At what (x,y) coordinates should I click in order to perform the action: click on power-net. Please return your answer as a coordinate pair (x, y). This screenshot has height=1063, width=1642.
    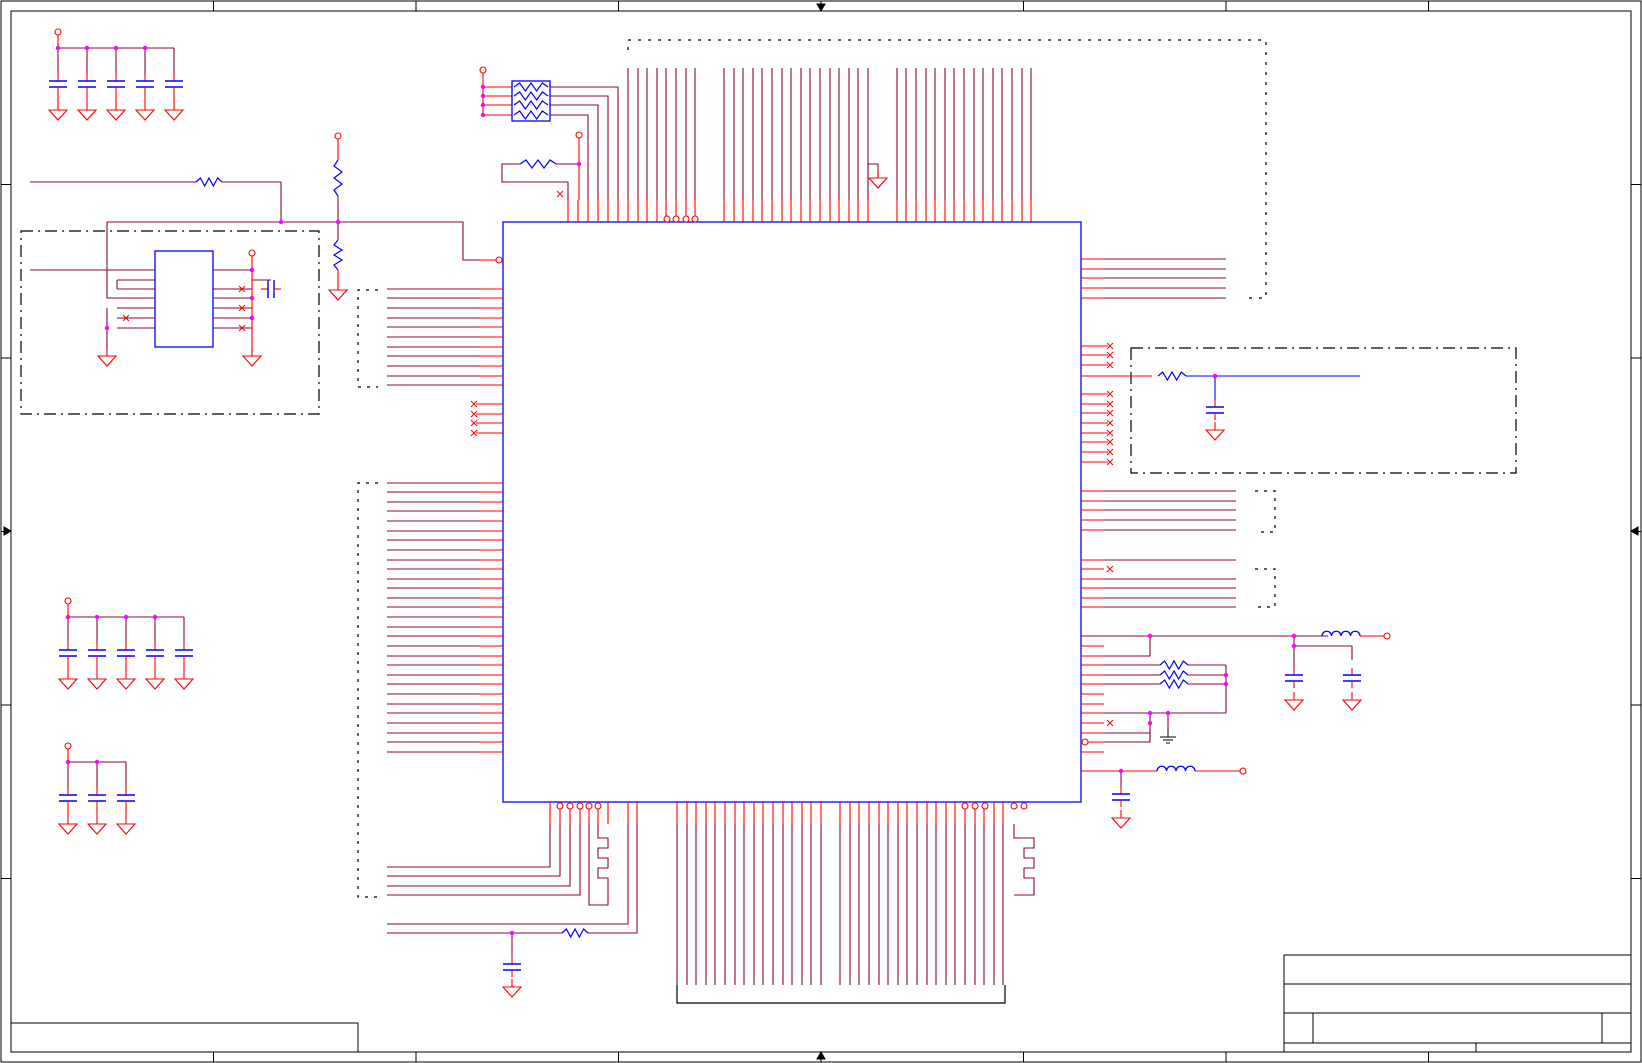
    Looking at the image, I should click on (1323, 652).